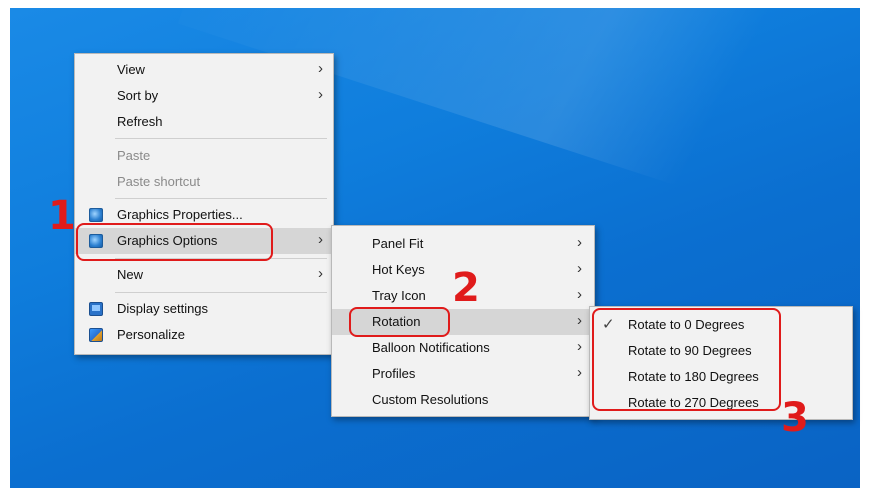 The image size is (870, 495). Describe the element at coordinates (466, 288) in the screenshot. I see `step-number-2: 2` at that location.